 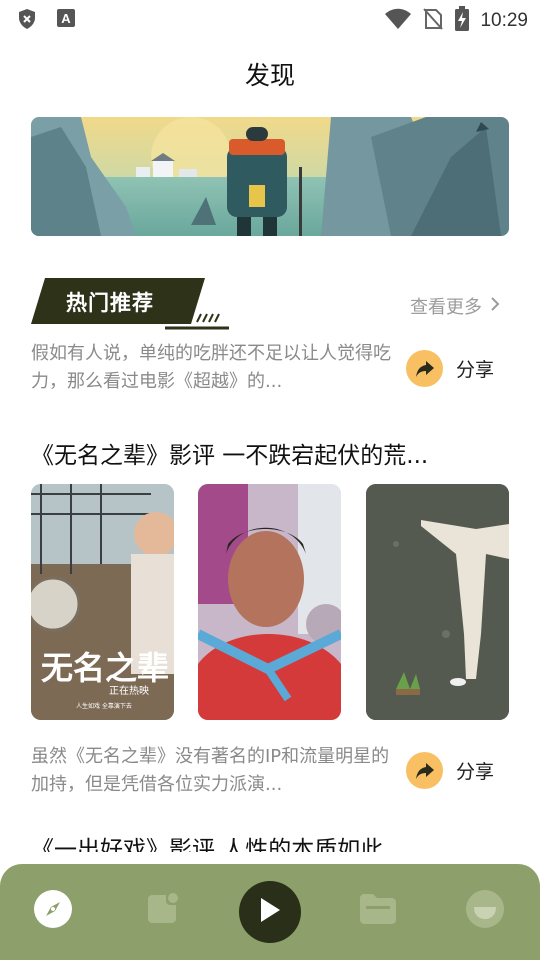 What do you see at coordinates (504, 20) in the screenshot?
I see `status-time: 10:29` at bounding box center [504, 20].